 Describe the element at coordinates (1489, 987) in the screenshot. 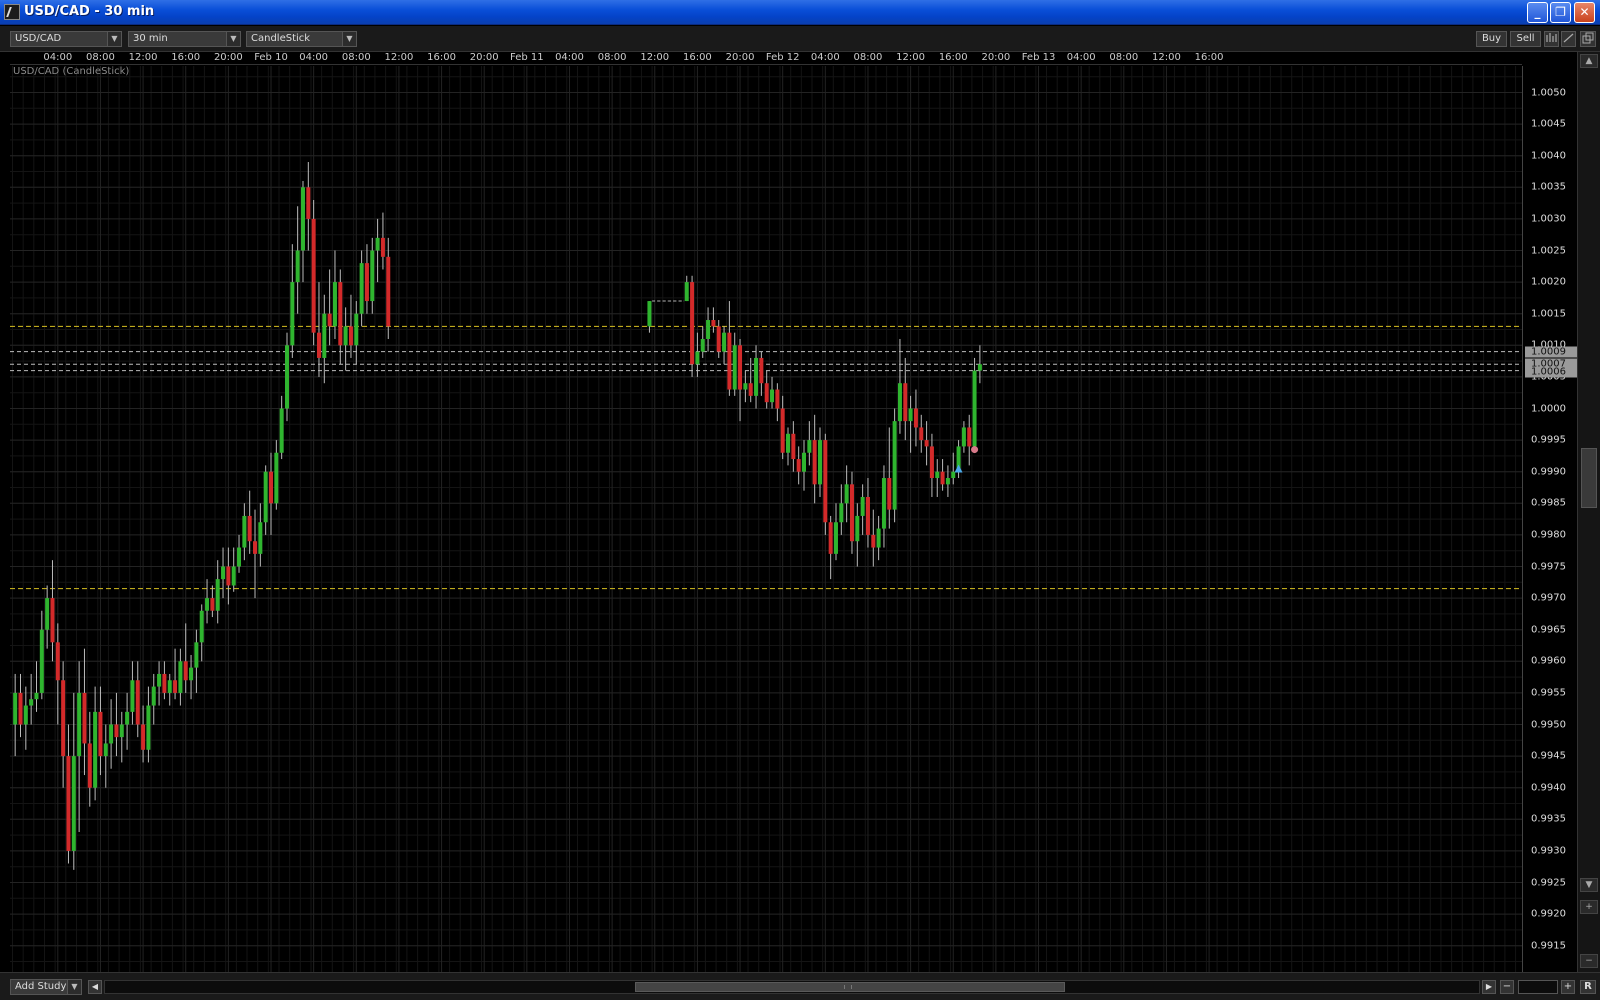

I see `scroll-right-icon: ▶` at that location.